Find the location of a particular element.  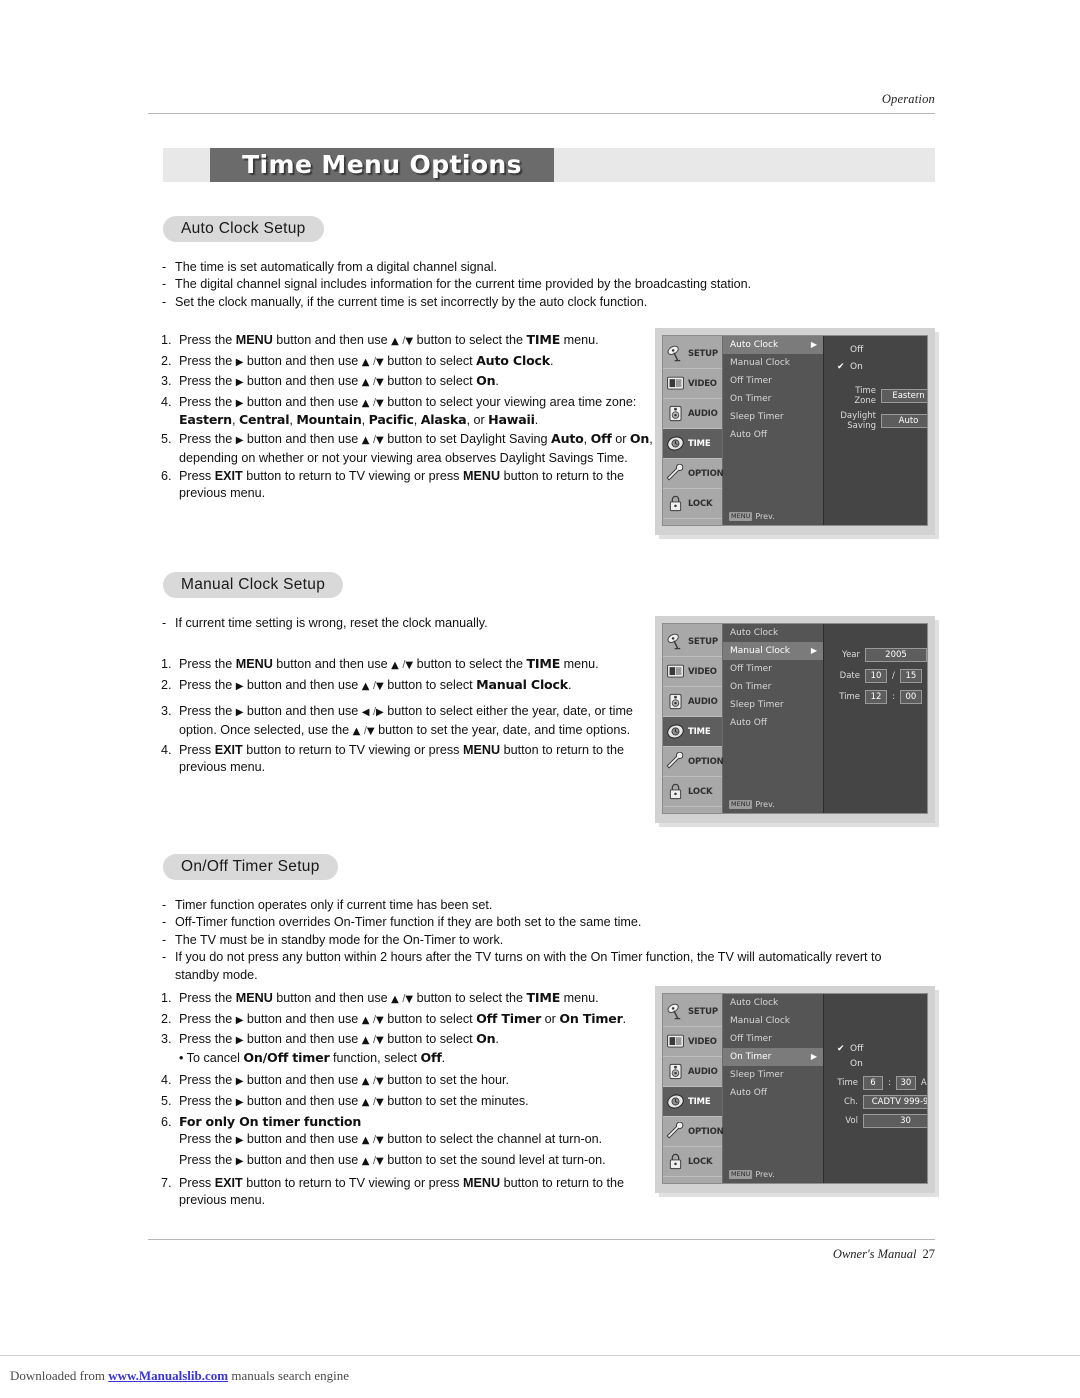

osd-field-volume: Vol 30 is located at coordinates (879, 1121).